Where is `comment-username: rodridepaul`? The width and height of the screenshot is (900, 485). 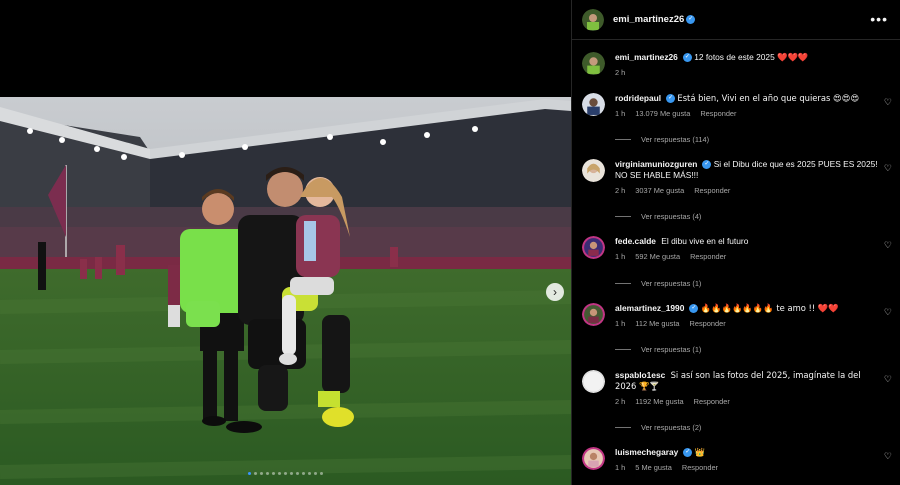 comment-username: rodridepaul is located at coordinates (638, 98).